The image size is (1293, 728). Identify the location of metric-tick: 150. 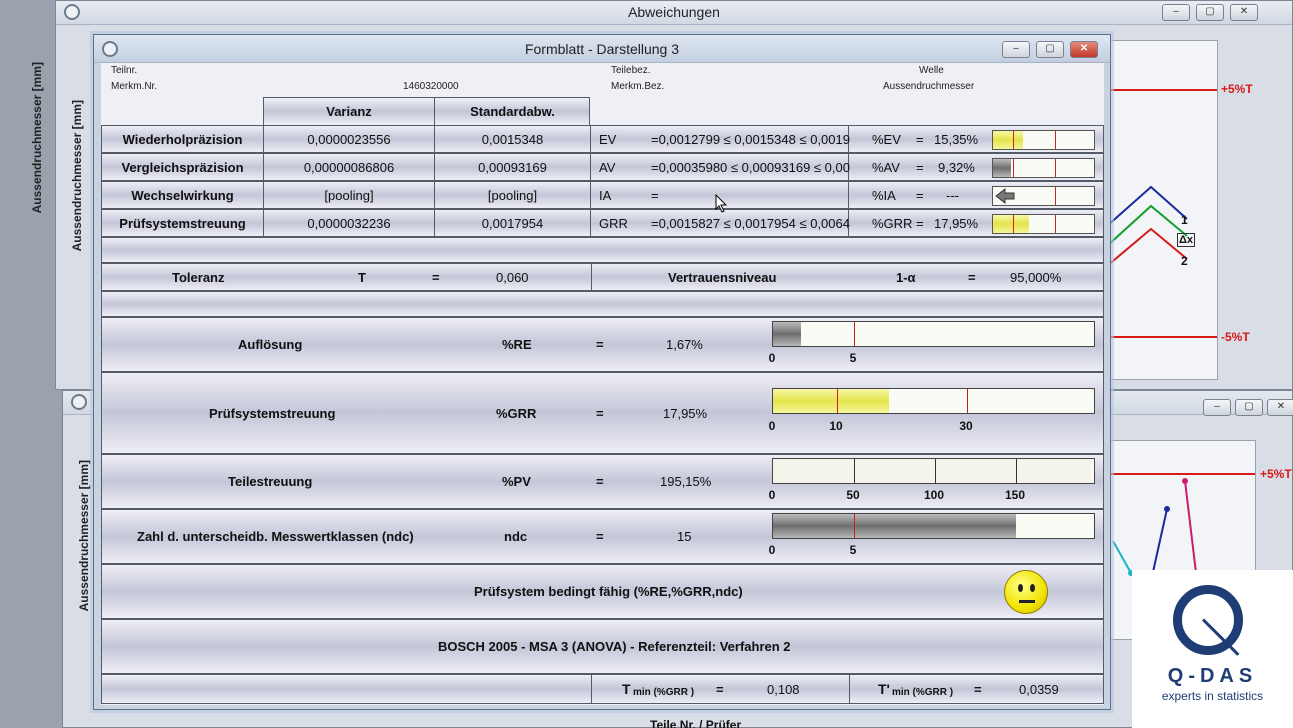
(1015, 495).